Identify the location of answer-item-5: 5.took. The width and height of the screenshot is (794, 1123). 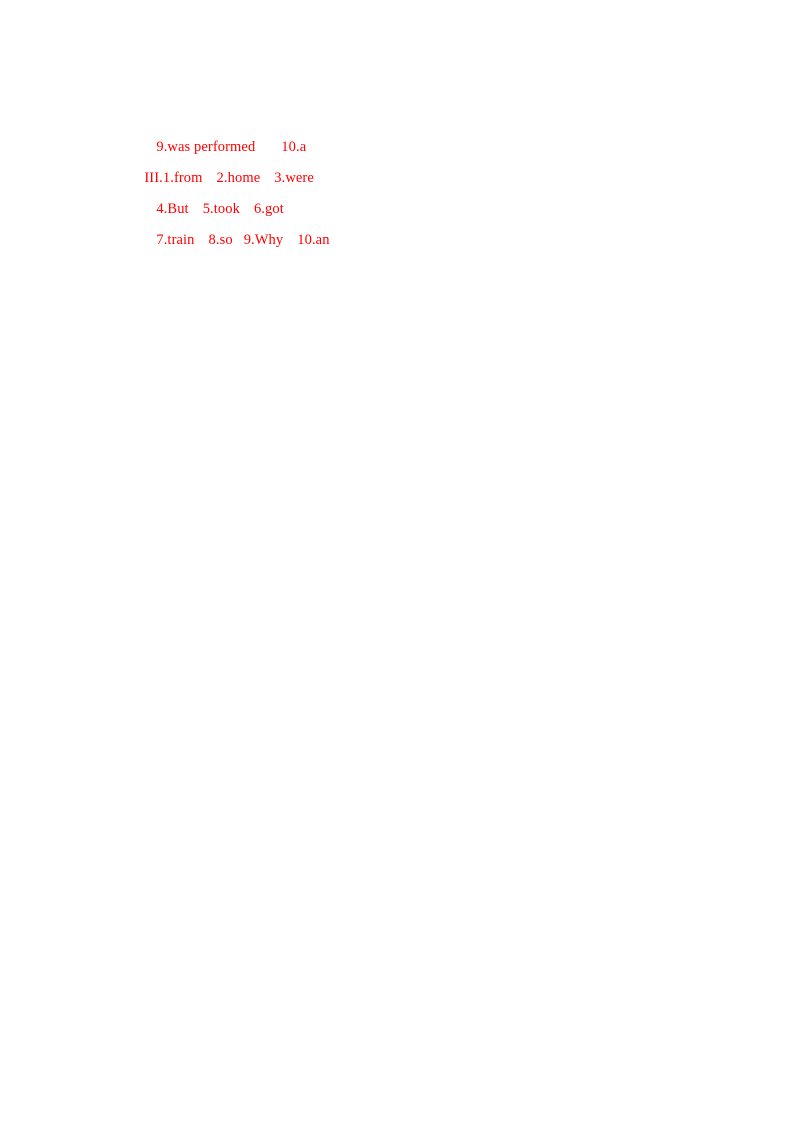
(221, 209).